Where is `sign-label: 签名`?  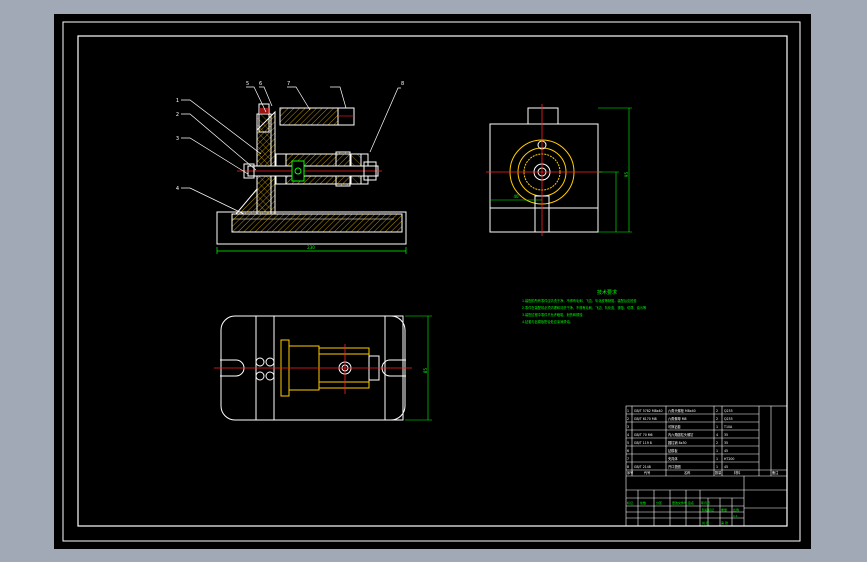 sign-label: 签名 is located at coordinates (691, 502).